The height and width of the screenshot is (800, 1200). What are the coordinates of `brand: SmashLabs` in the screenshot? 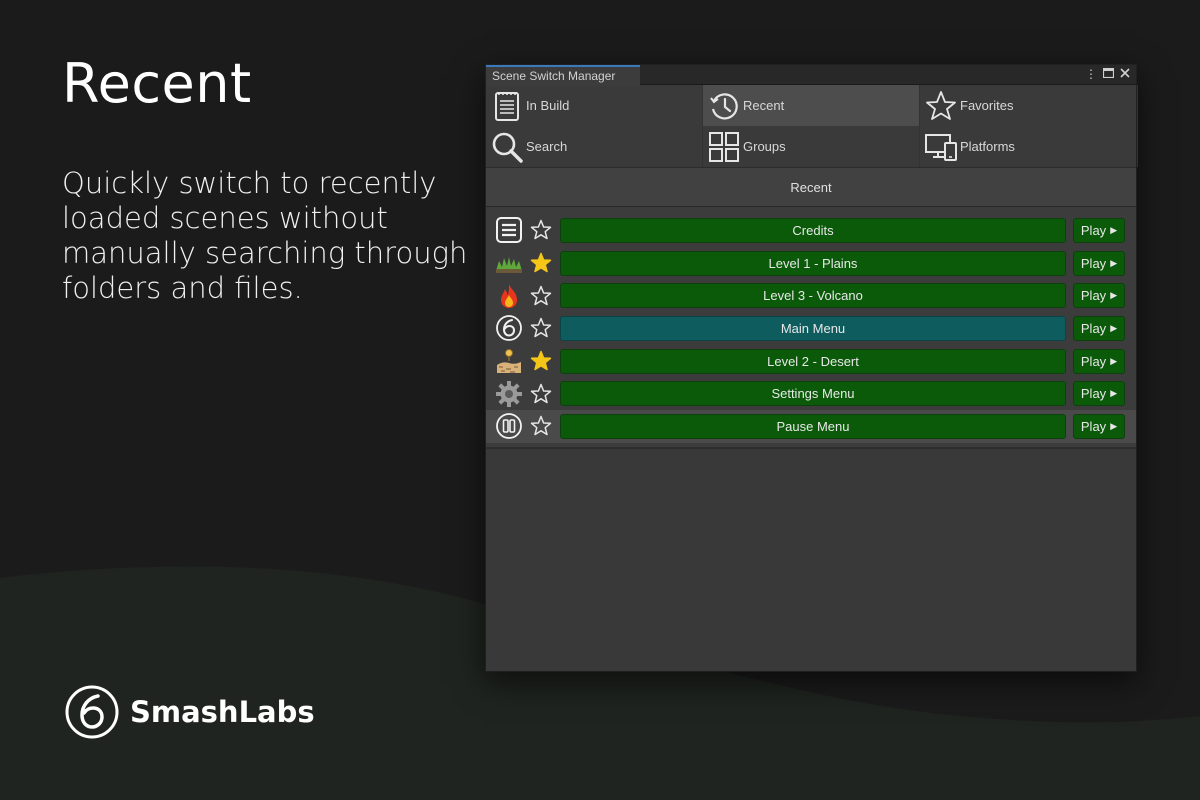 It's located at (189, 712).